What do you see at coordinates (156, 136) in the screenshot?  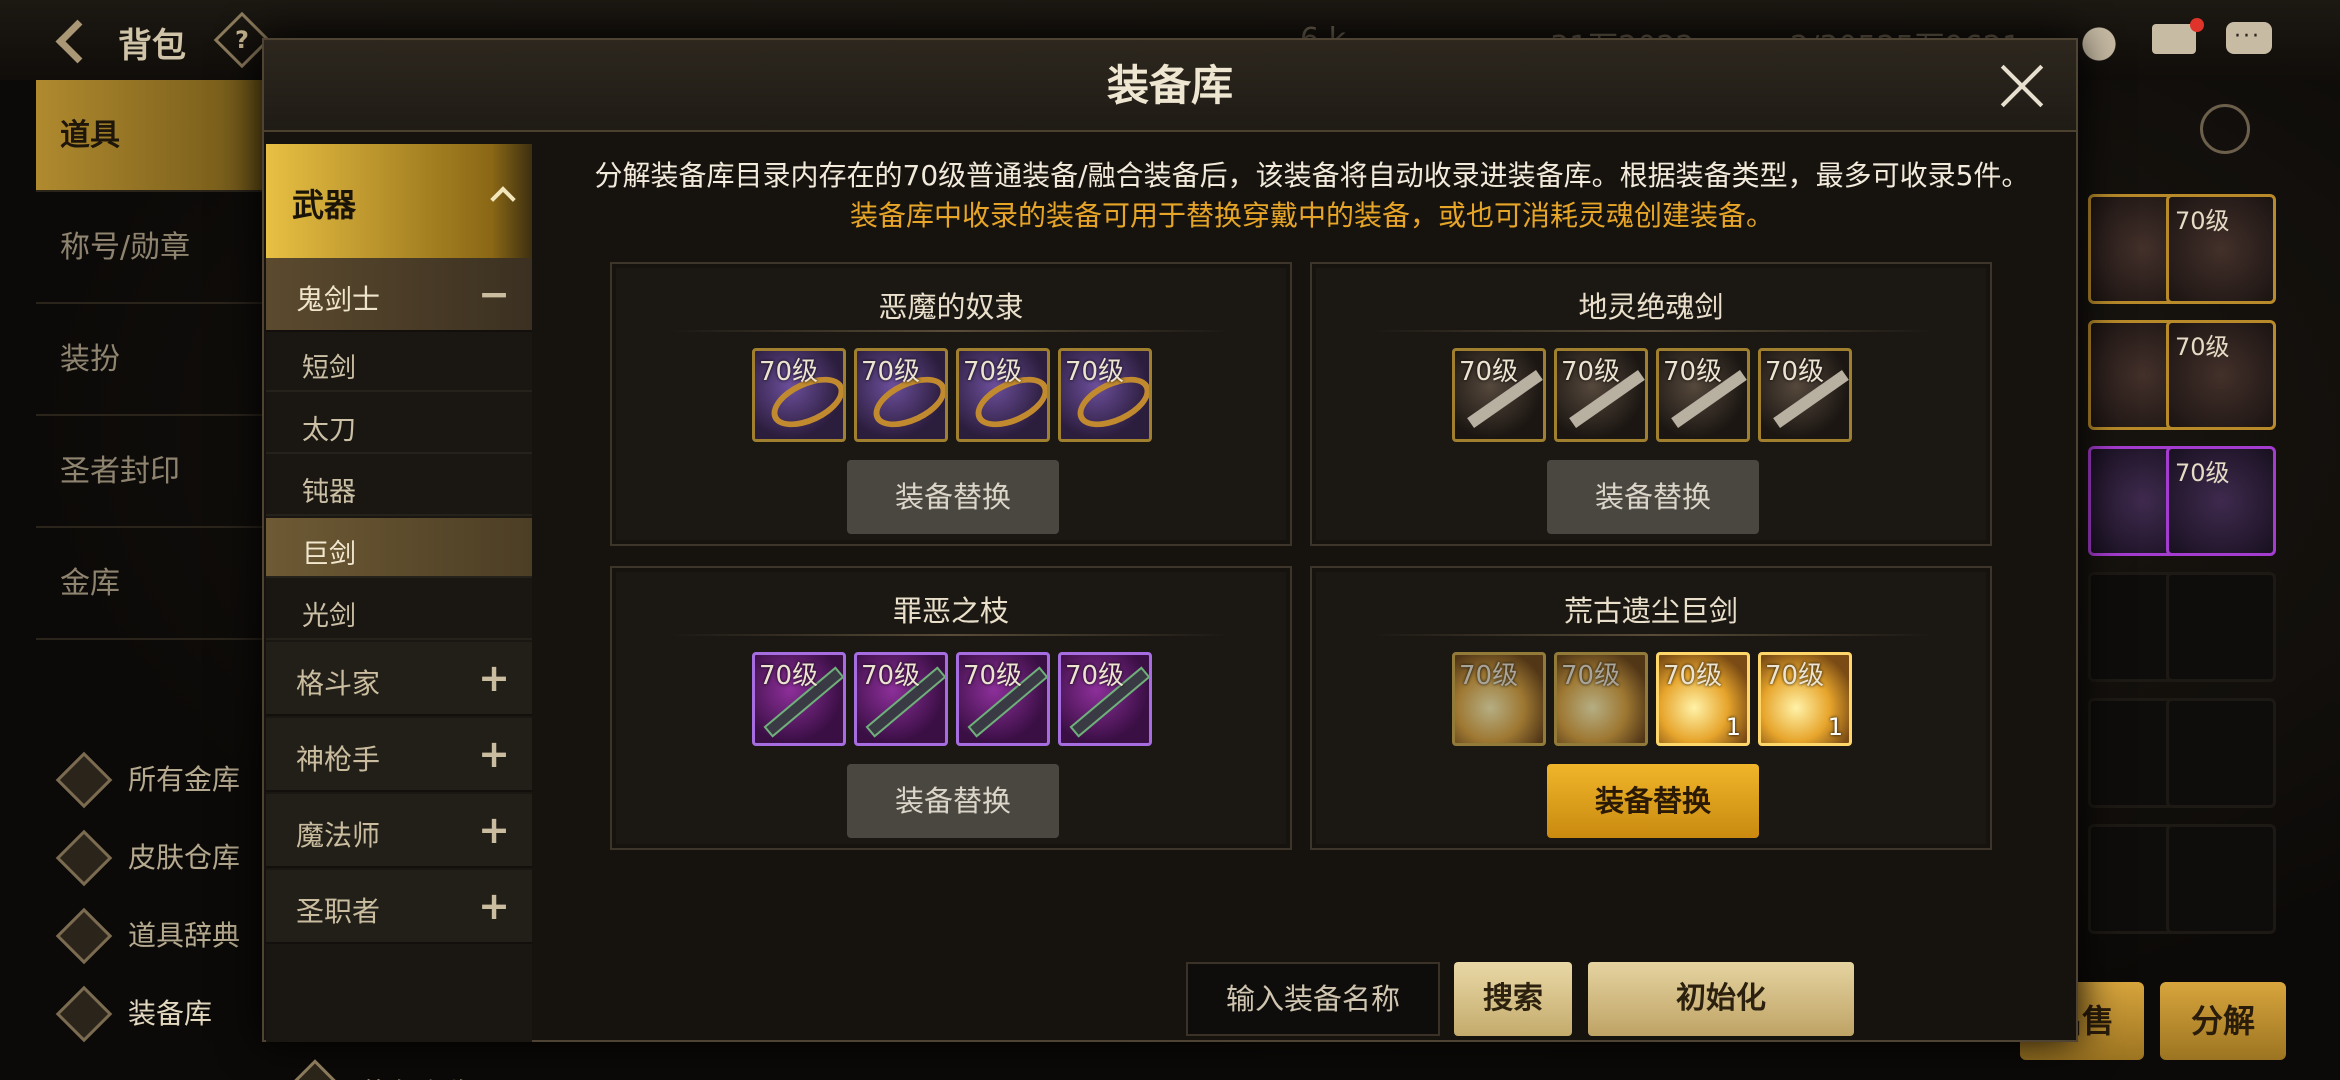 I see `sidebar-item-items: 道具` at bounding box center [156, 136].